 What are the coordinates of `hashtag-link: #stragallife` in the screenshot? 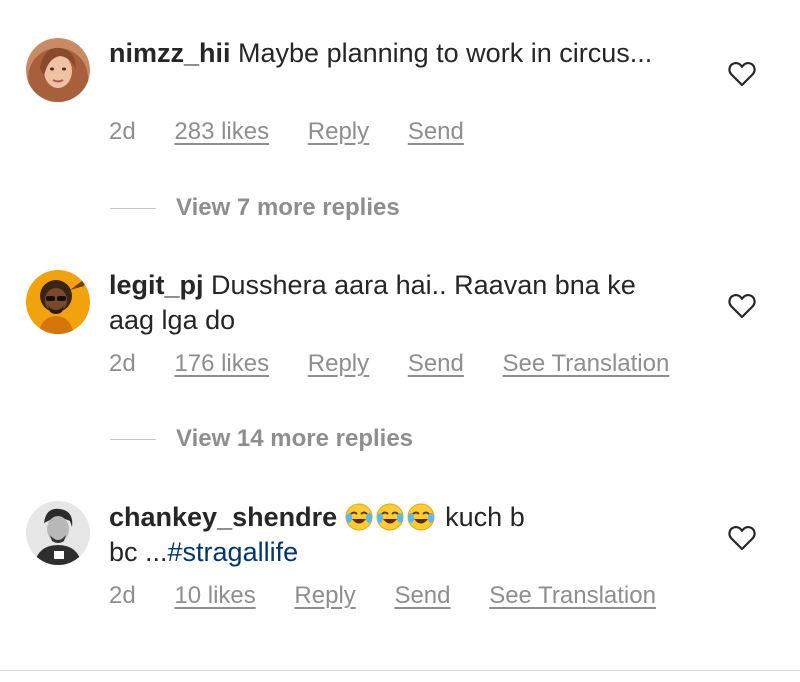 It's located at (233, 552).